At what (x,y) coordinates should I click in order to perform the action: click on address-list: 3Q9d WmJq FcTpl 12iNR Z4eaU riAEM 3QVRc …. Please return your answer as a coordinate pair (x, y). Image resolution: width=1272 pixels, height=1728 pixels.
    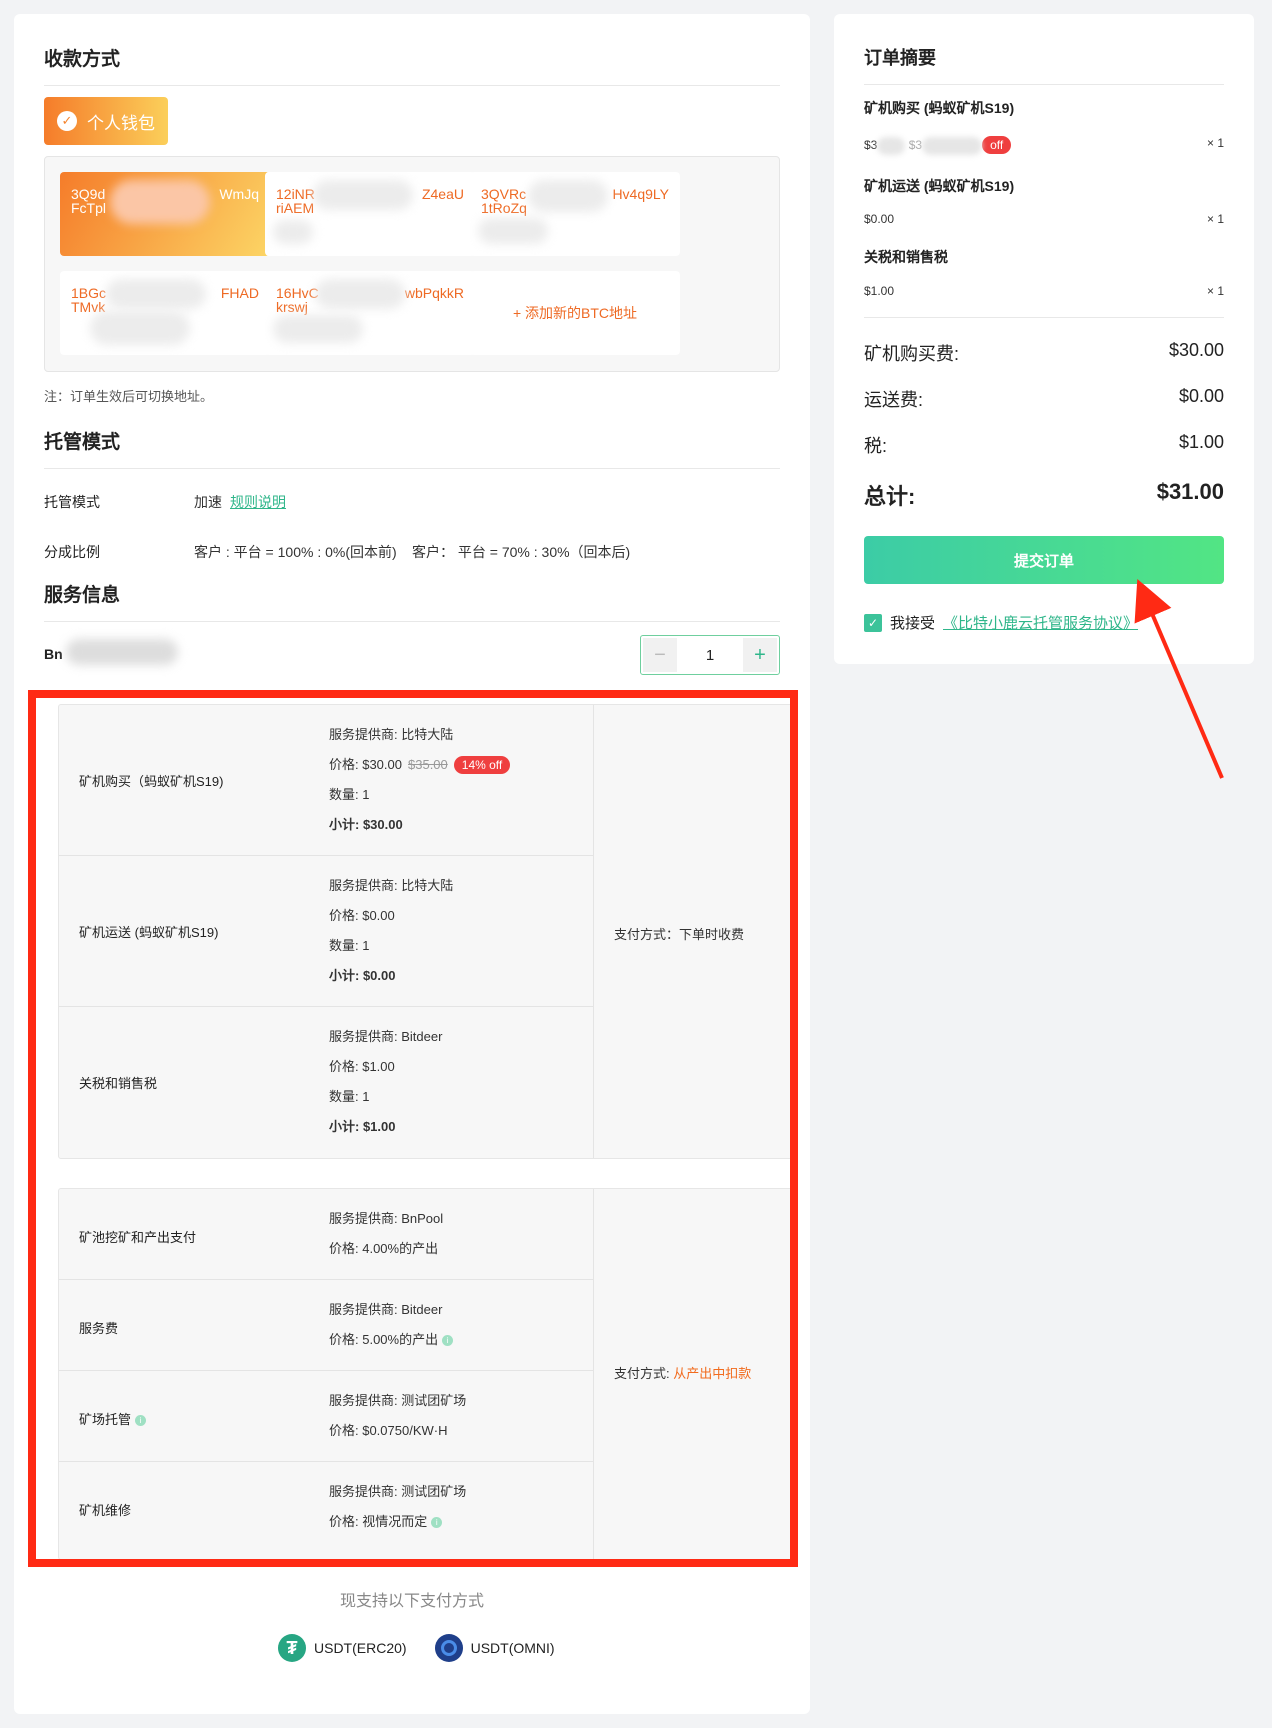
    Looking at the image, I should click on (412, 264).